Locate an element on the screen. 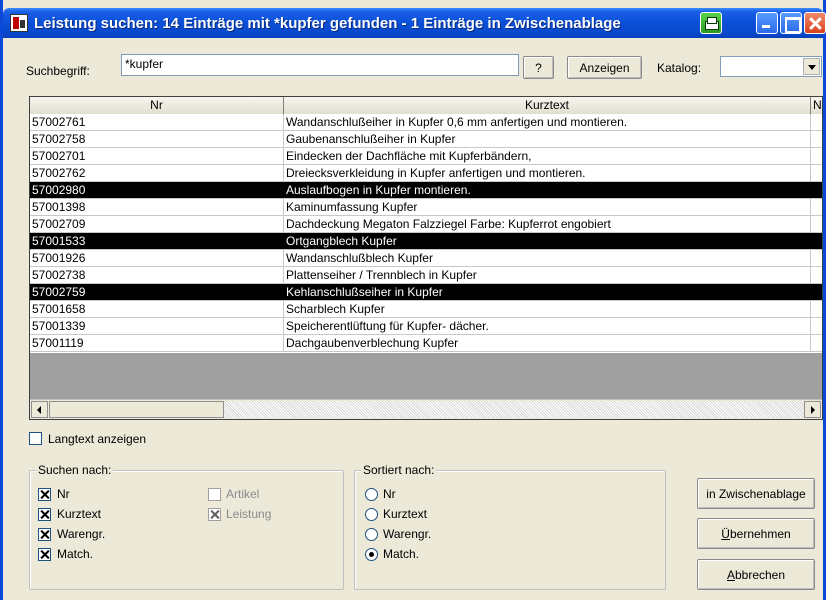 The width and height of the screenshot is (826, 600). to-clipboard-button: in Zwischenablage is located at coordinates (756, 493).